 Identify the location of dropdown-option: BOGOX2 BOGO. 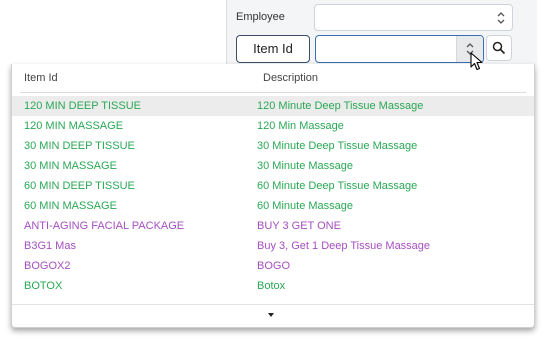
(273, 266).